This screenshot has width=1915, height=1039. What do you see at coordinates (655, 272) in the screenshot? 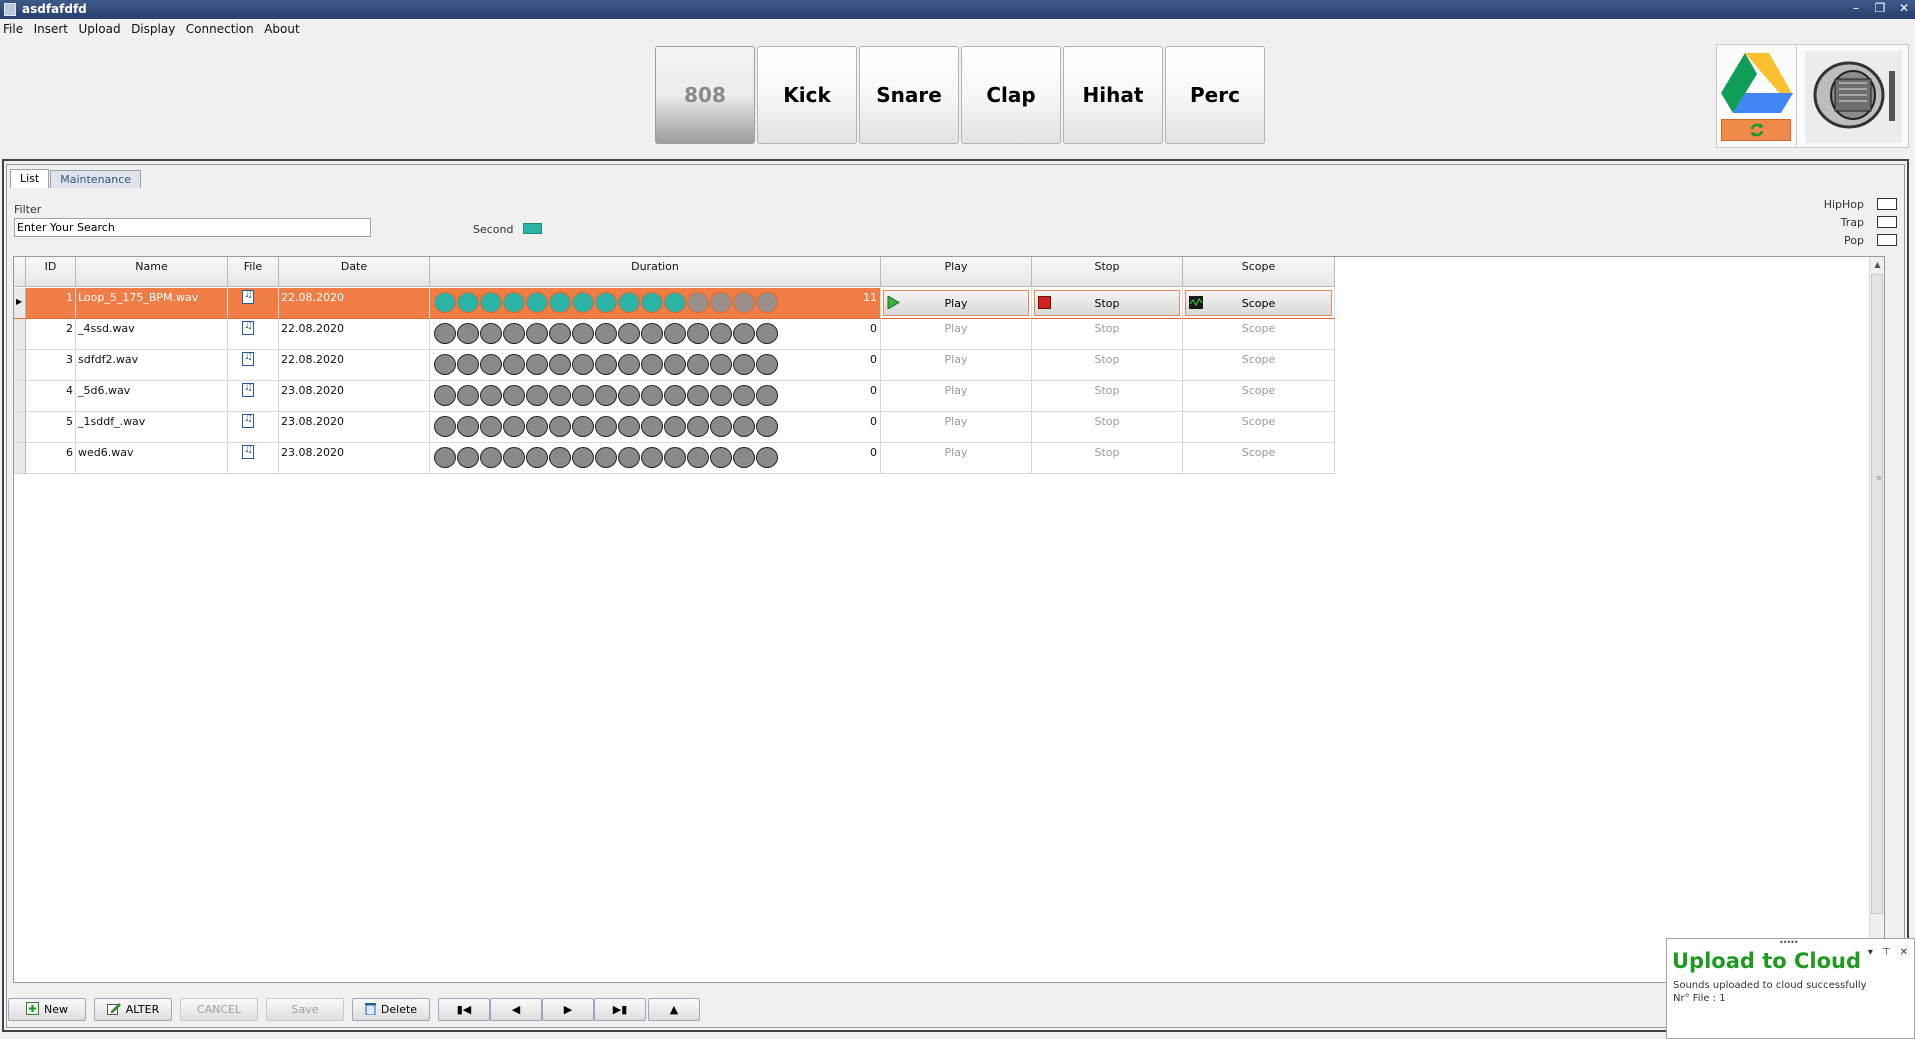
I see `column-header-duration: Duration` at bounding box center [655, 272].